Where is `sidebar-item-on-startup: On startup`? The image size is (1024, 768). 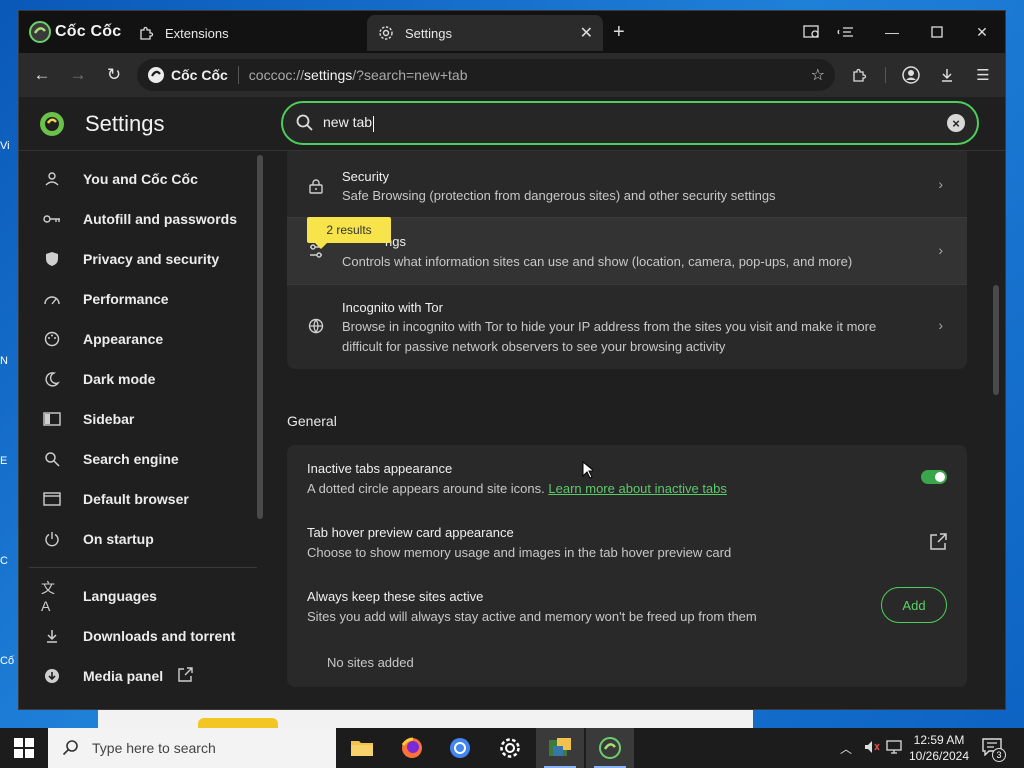
sidebar-item-on-startup: On startup is located at coordinates (139, 539).